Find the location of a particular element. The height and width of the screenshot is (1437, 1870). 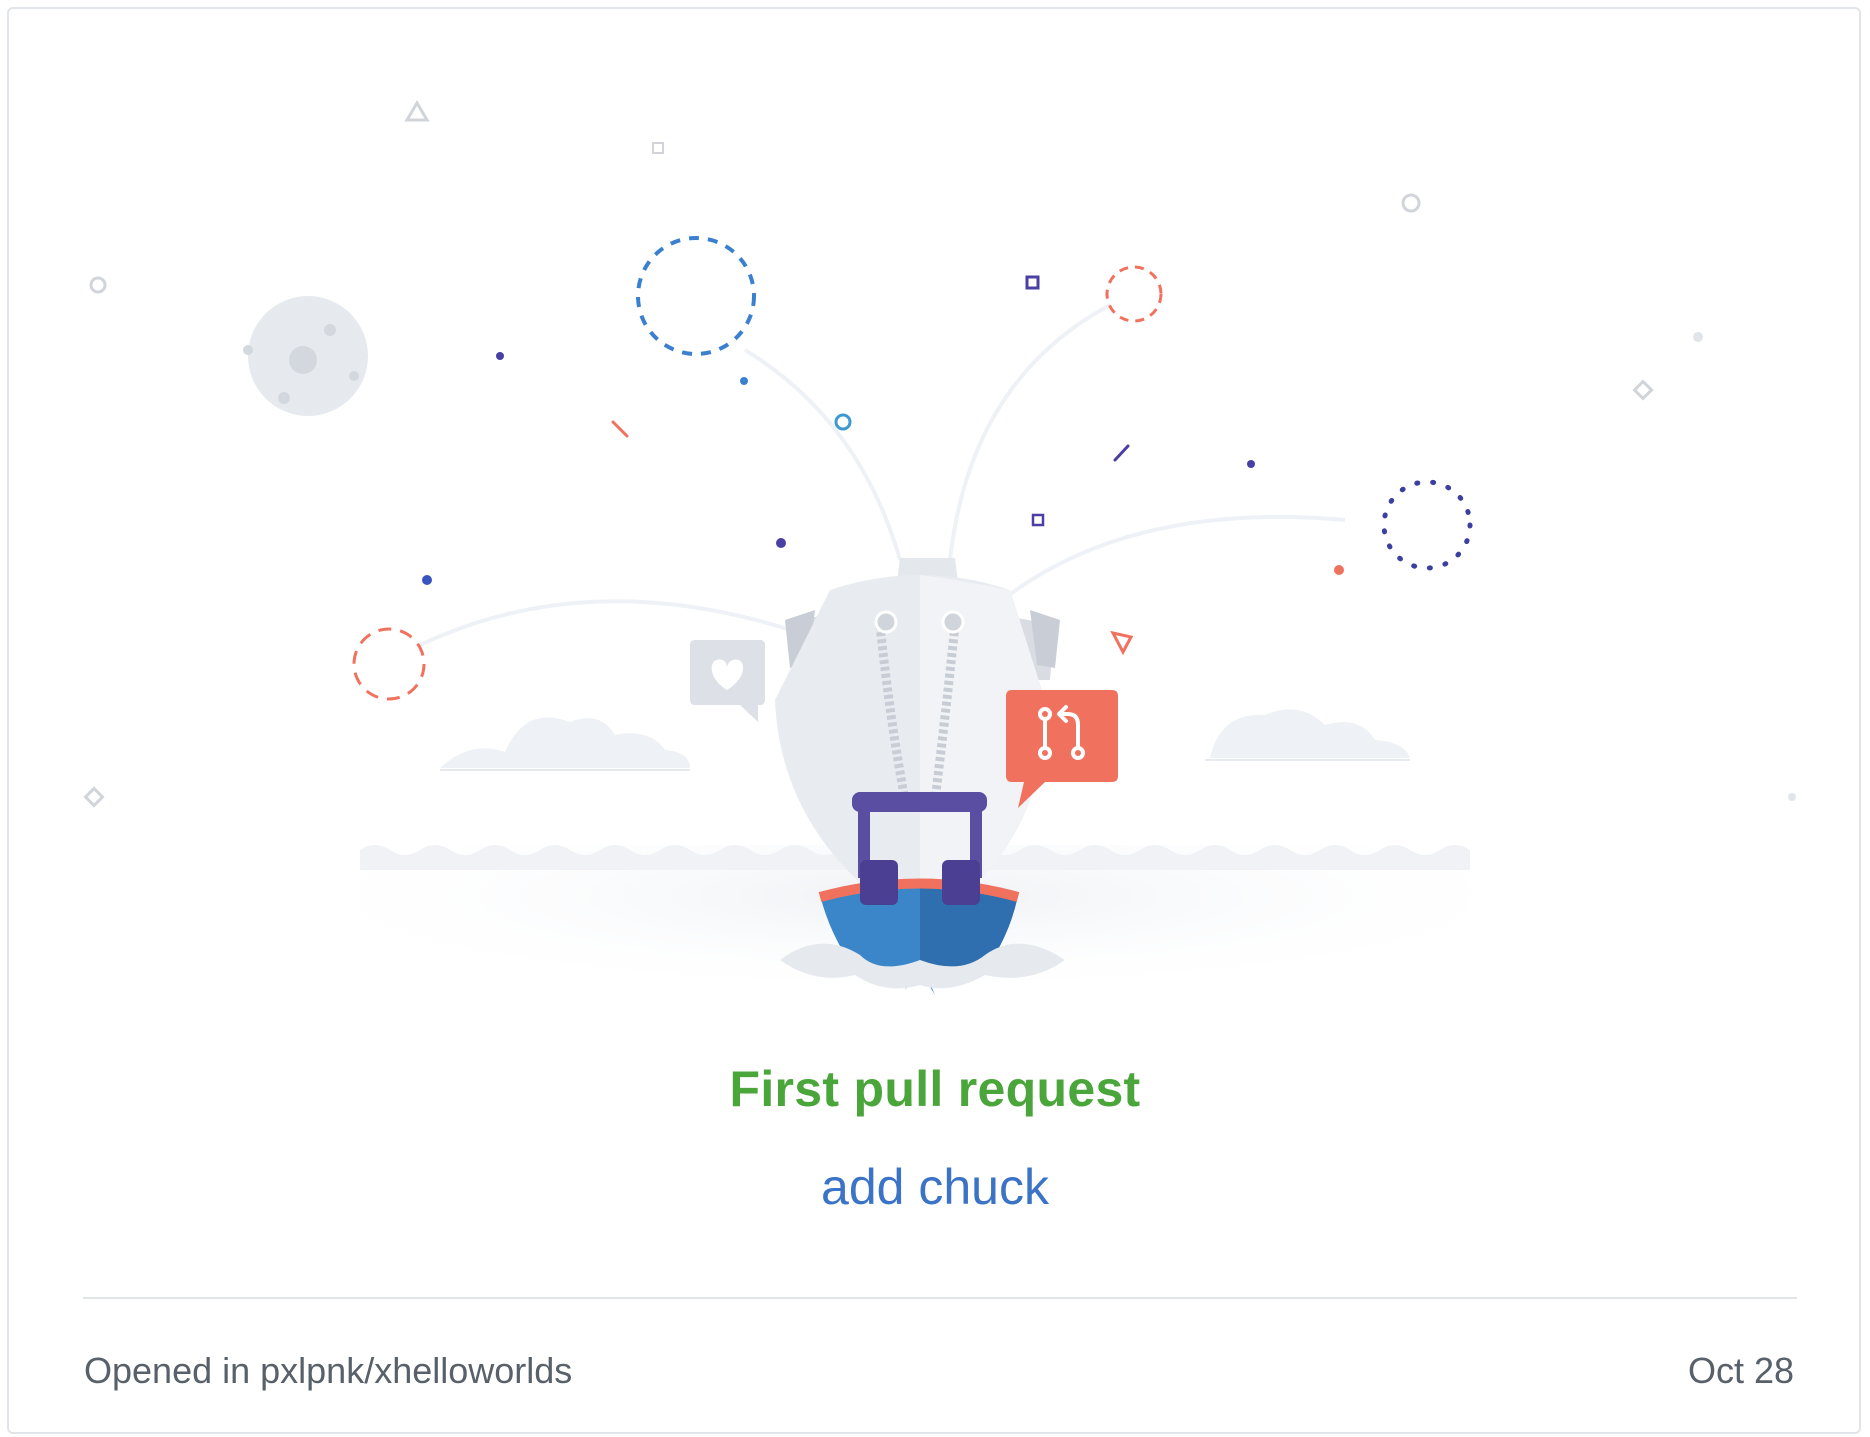

dotted-circle-decoration-icon is located at coordinates (1427, 525).